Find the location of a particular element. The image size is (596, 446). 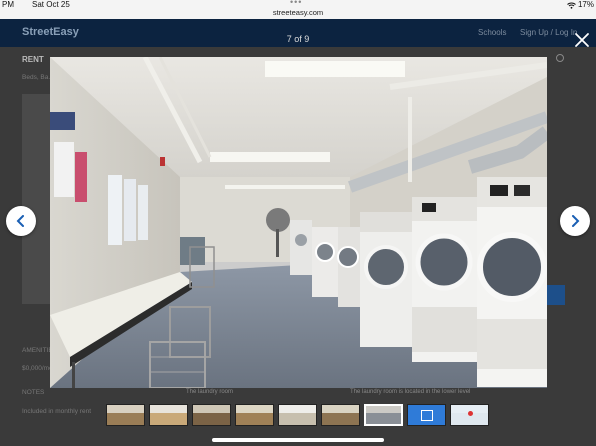

battery-percent: 17% is located at coordinates (585, 4).